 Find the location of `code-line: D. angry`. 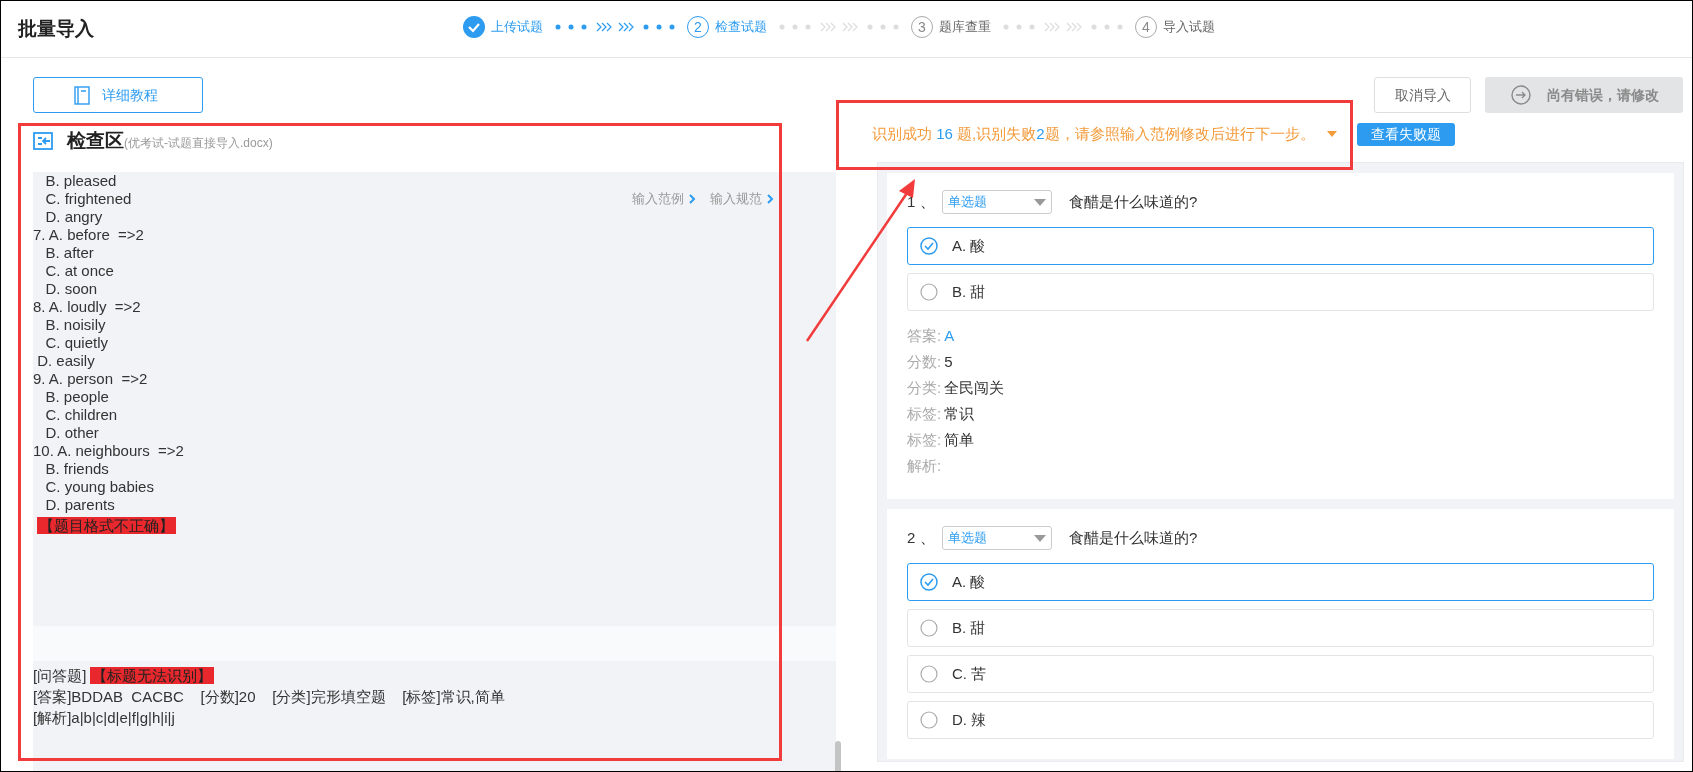

code-line: D. angry is located at coordinates (73, 217).